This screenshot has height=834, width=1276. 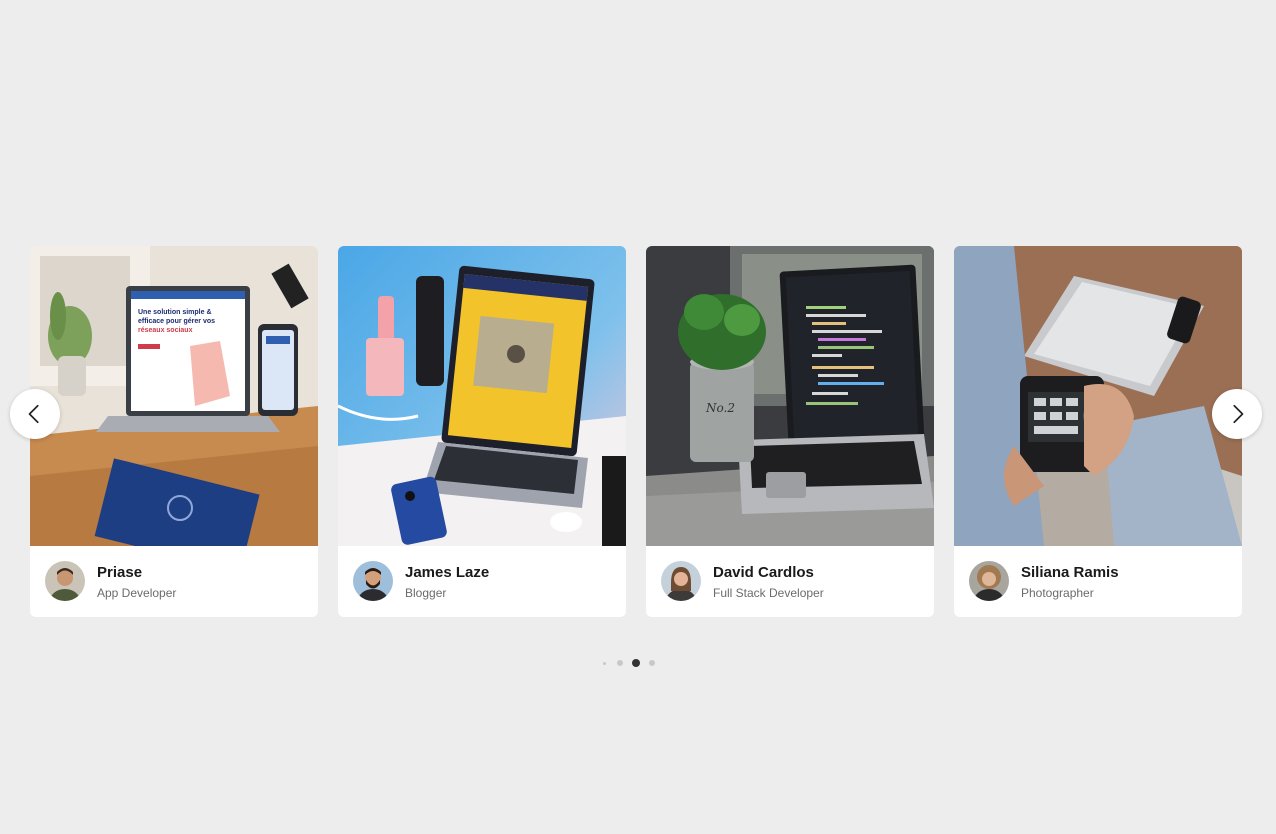 I want to click on card-name: Priase, so click(x=120, y=572).